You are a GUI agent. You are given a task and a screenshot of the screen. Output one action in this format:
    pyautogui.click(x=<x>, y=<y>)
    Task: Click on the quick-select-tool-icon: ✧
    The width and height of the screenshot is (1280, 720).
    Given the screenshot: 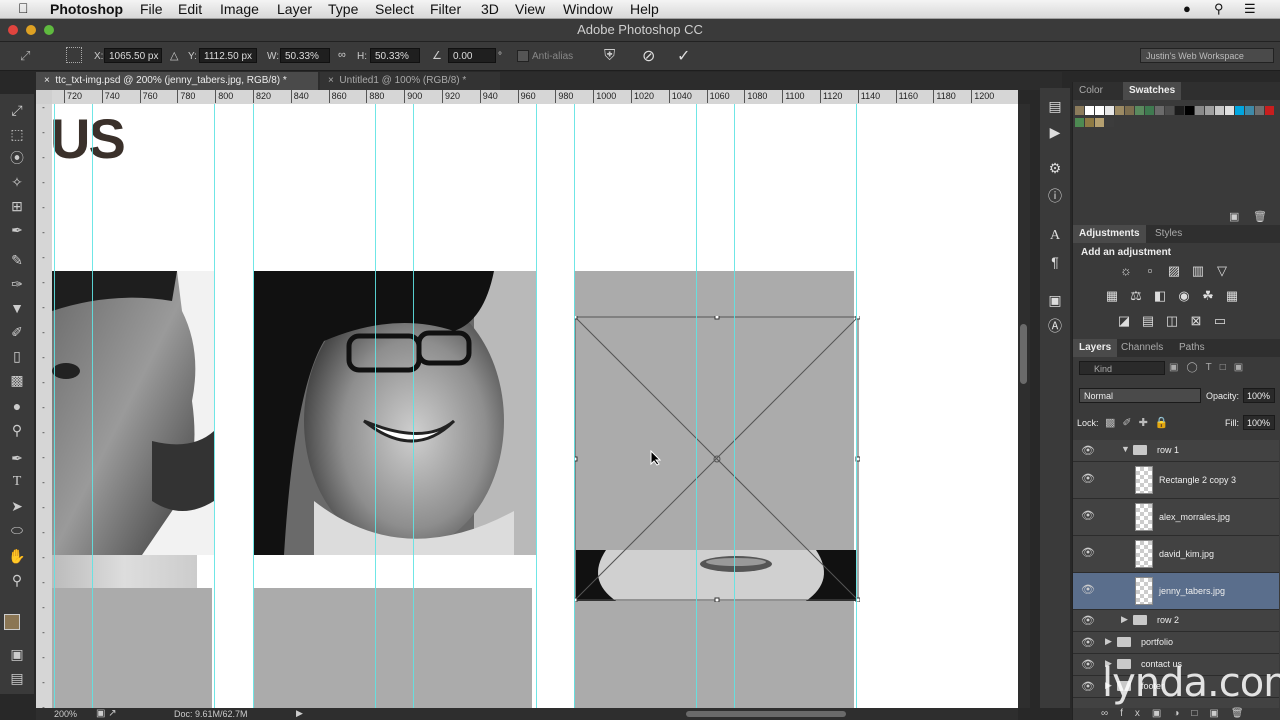 What is the action you would take?
    pyautogui.click(x=17, y=182)
    